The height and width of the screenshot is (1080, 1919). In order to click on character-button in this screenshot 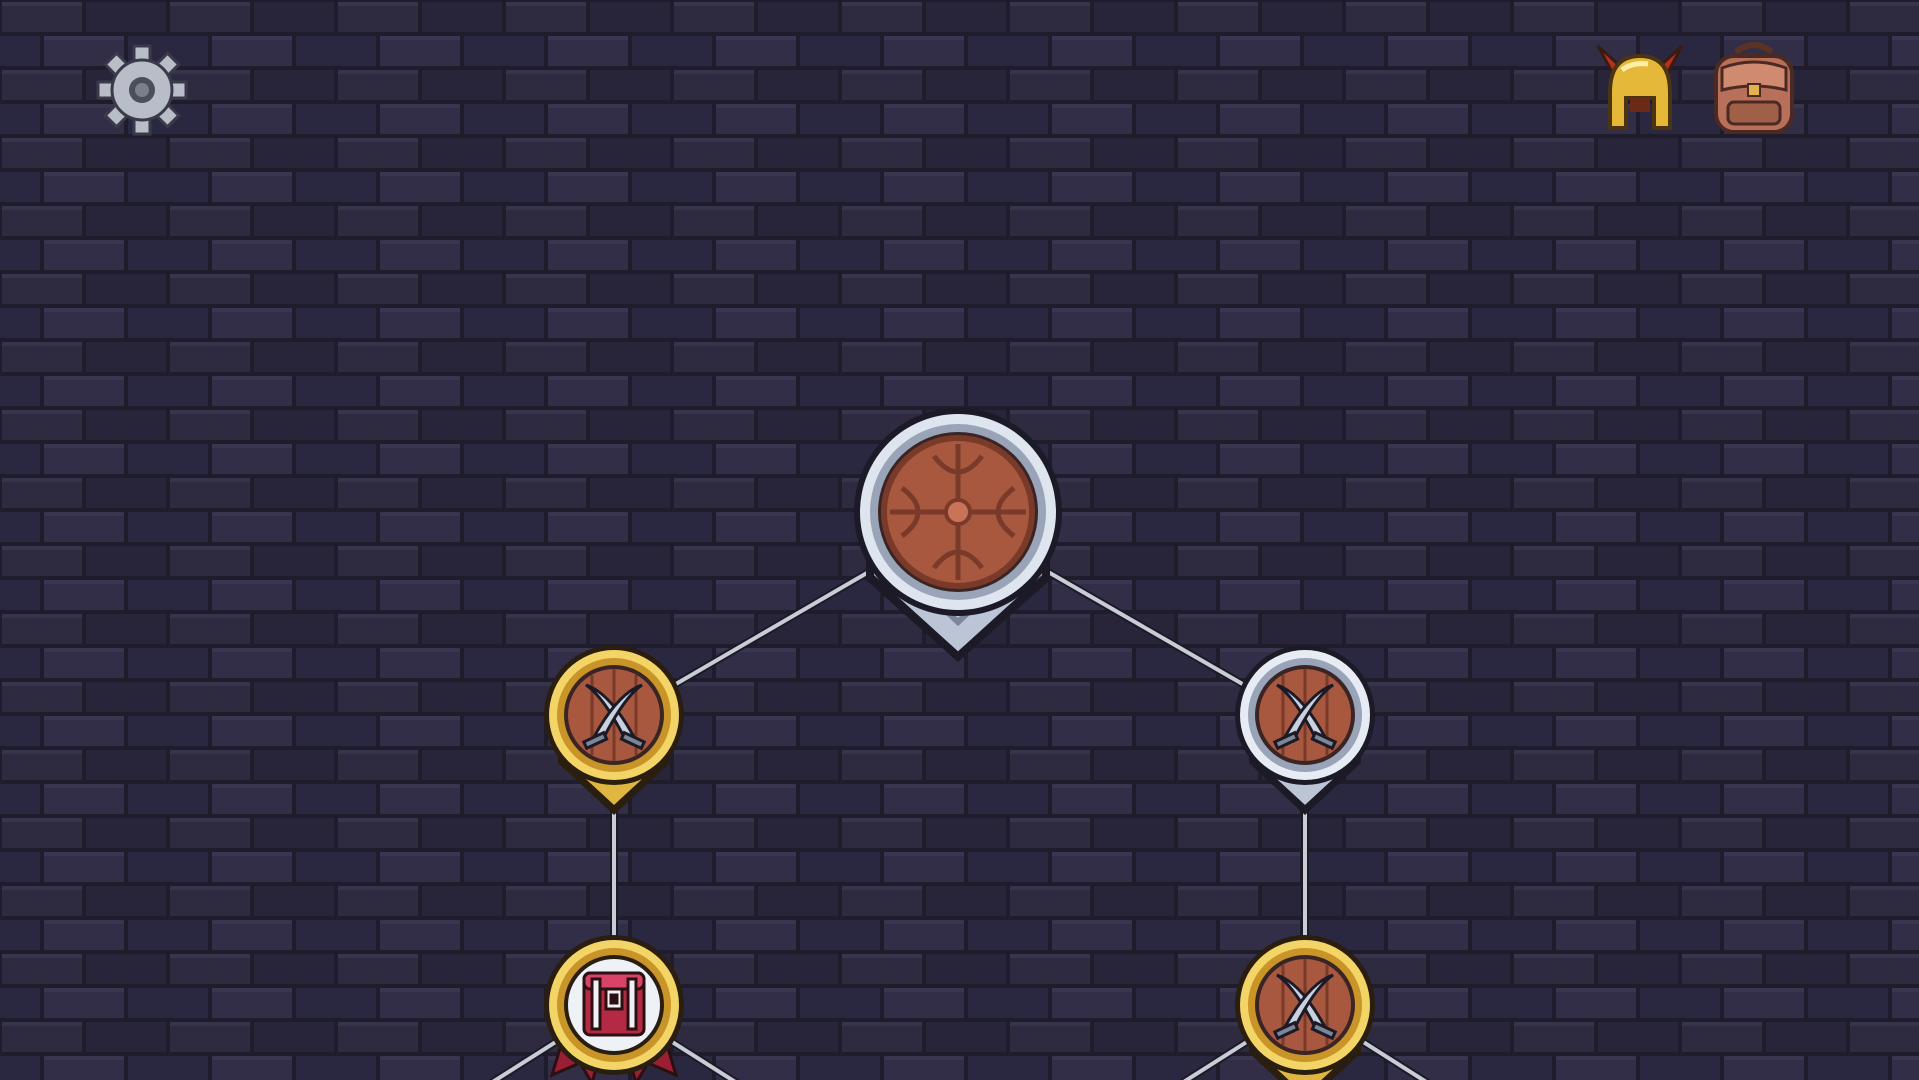, I will do `click(1640, 88)`.